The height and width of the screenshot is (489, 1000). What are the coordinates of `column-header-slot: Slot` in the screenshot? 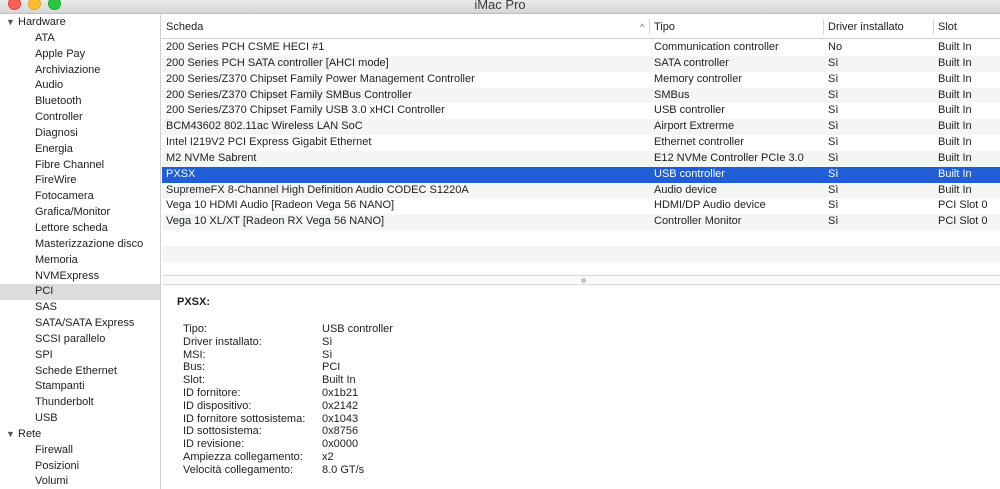 It's located at (967, 27).